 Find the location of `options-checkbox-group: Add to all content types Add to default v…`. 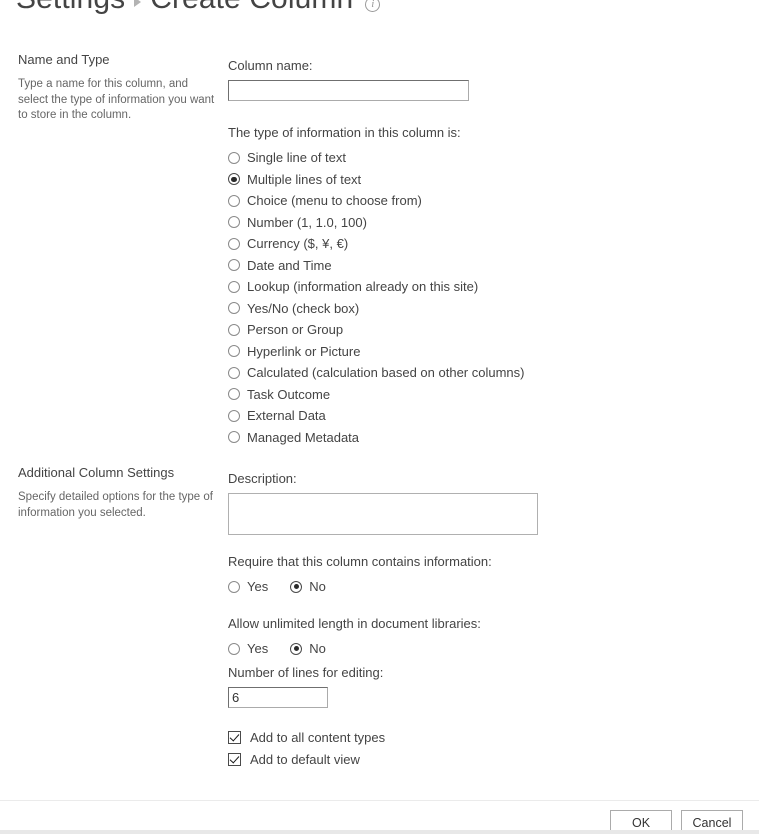

options-checkbox-group: Add to all content types Add to default v… is located at coordinates (428, 748).